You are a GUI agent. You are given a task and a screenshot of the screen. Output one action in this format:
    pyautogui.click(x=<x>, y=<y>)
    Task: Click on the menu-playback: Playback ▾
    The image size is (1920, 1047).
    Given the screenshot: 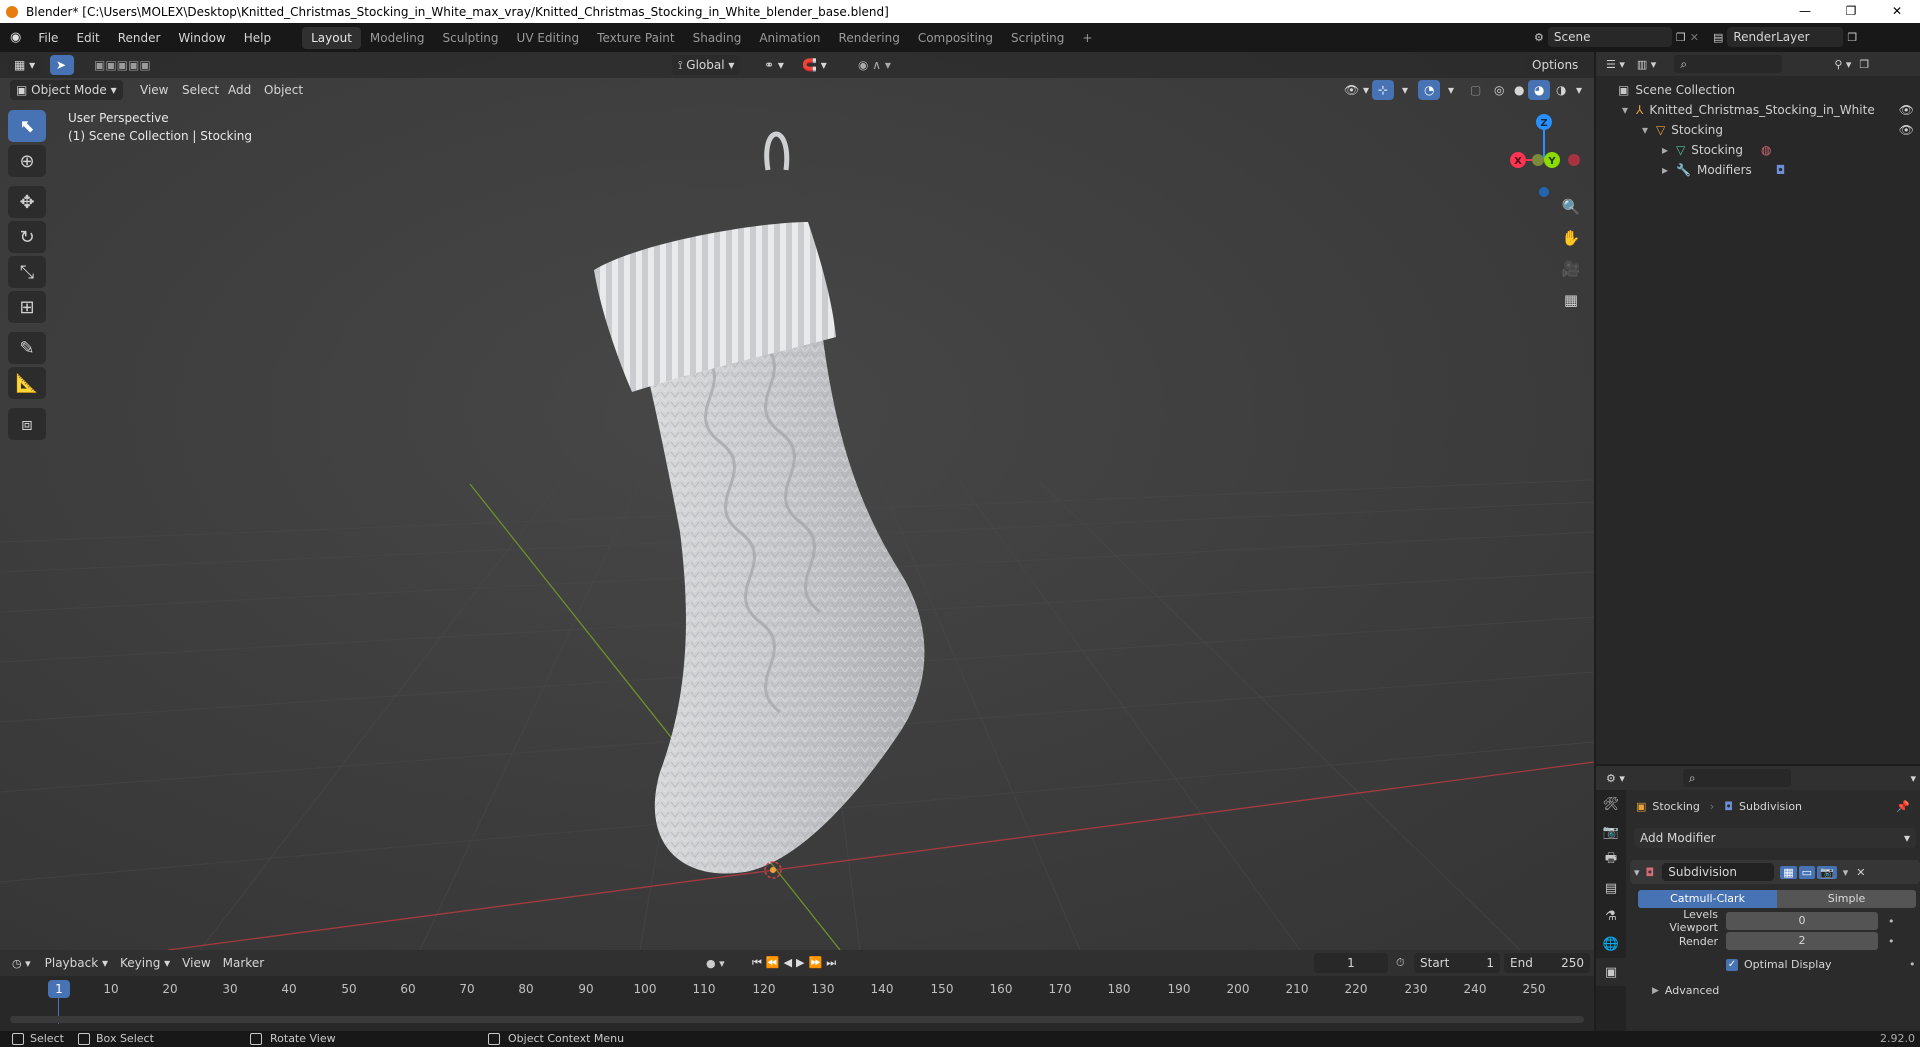 What is the action you would take?
    pyautogui.click(x=76, y=963)
    